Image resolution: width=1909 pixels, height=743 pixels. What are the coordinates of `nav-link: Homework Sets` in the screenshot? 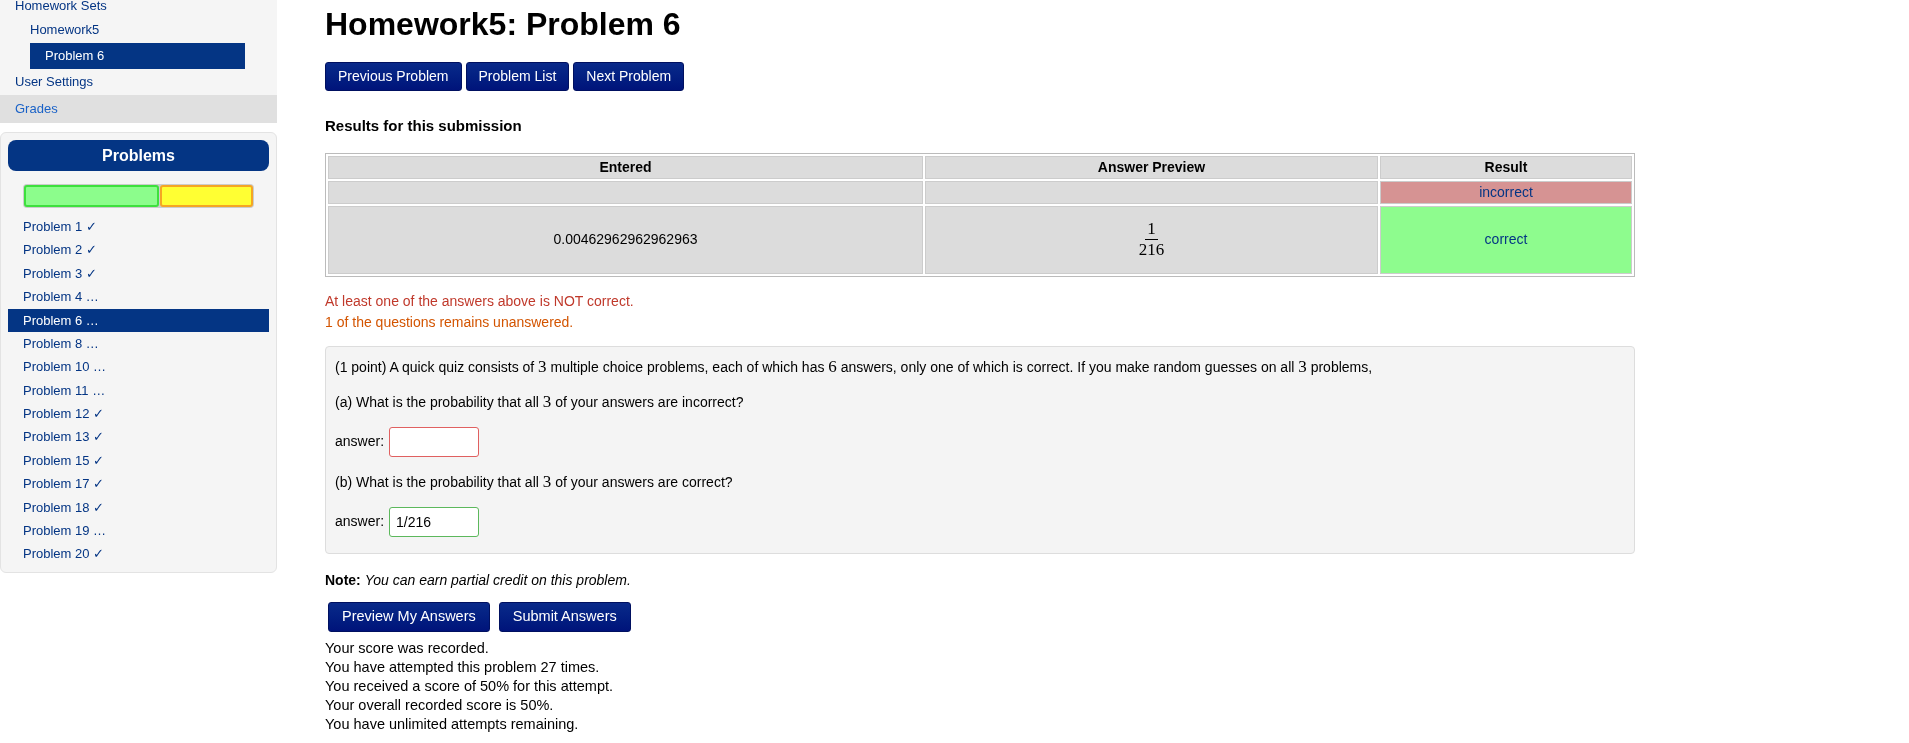 It's located at (61, 9).